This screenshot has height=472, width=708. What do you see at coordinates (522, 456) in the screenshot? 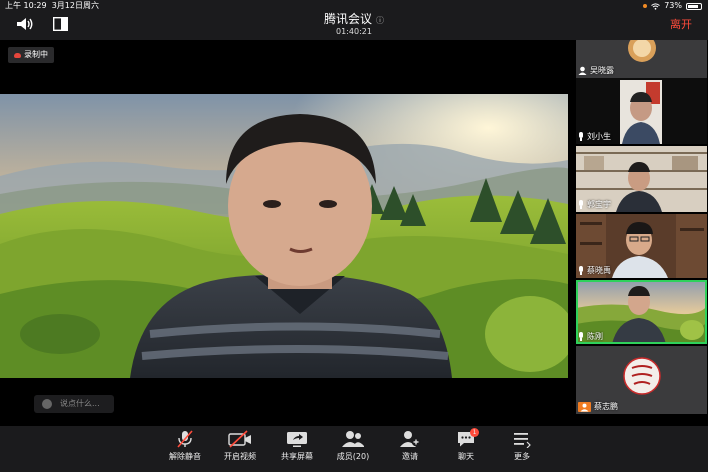
I see `more-label: 更多` at bounding box center [522, 456].